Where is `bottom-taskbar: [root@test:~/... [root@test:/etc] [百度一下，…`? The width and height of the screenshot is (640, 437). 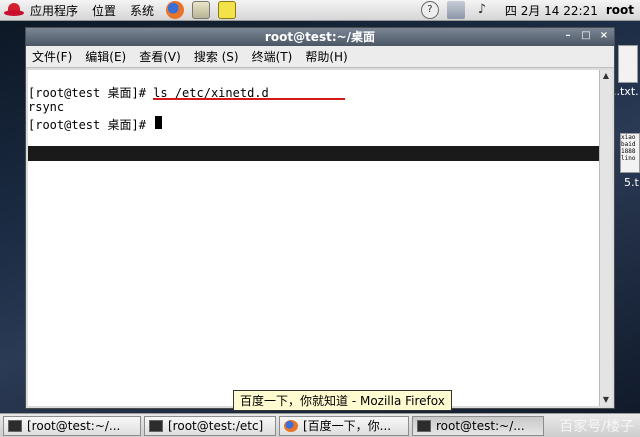 bottom-taskbar: [root@test:~/... [root@test:/etc] [百度一下，… is located at coordinates (320, 425).